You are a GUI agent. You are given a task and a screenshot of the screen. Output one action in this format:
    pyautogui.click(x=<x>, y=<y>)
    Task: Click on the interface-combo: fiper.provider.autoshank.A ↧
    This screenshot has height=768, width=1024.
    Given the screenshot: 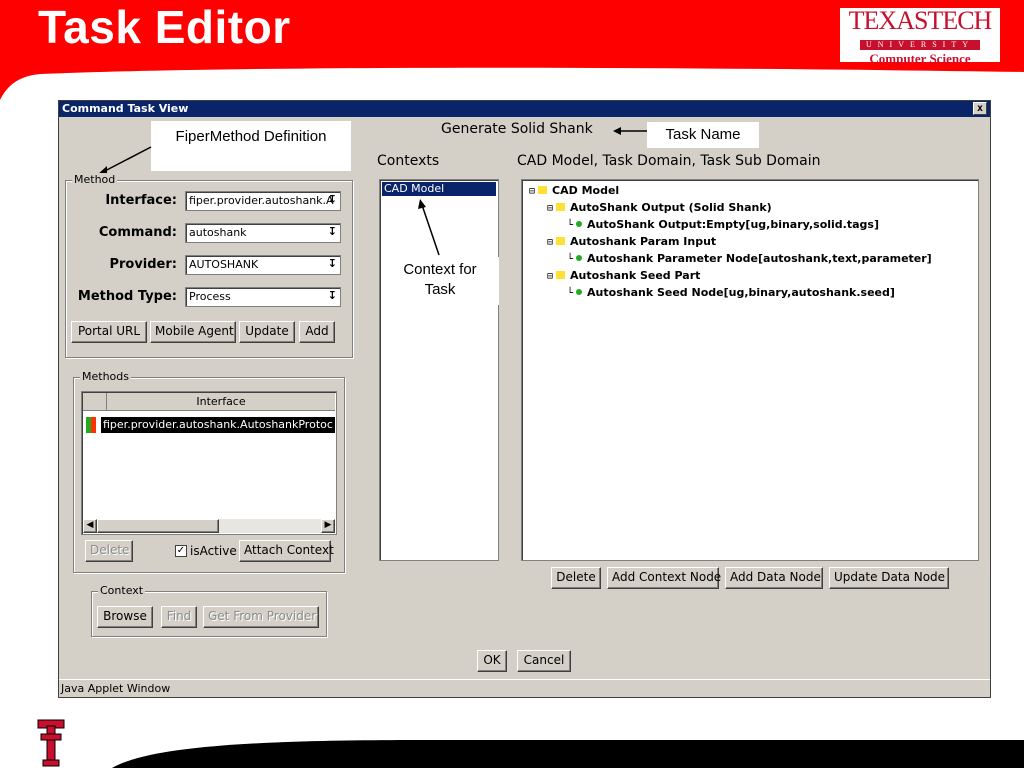 What is the action you would take?
    pyautogui.click(x=263, y=201)
    